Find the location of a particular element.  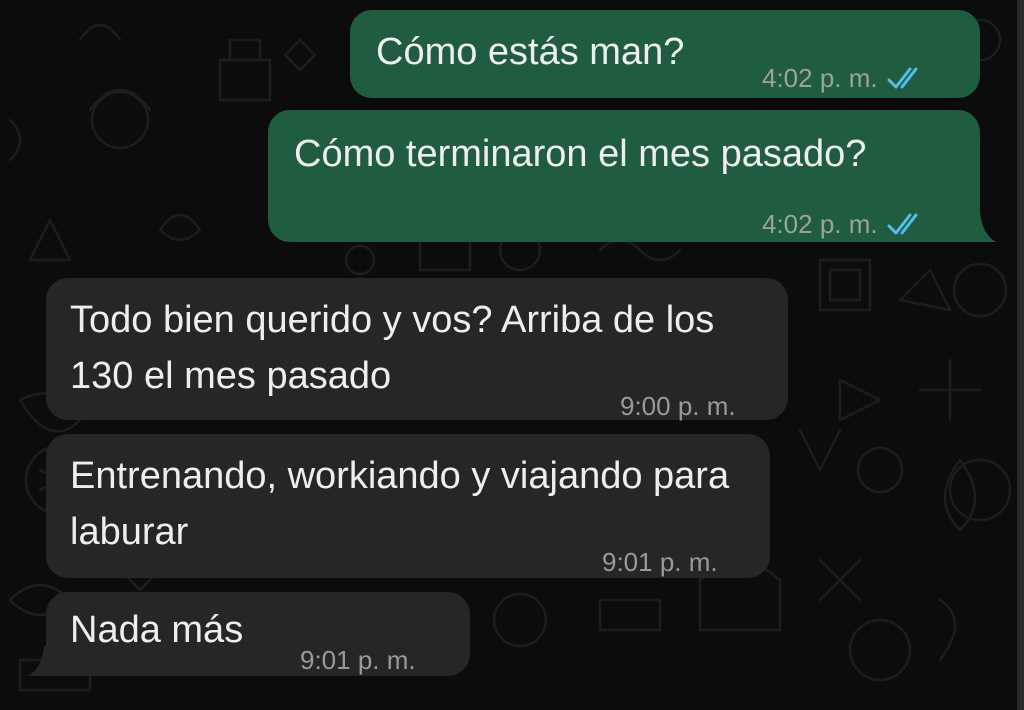

message-meta: 9:00 p. m. is located at coordinates (678, 406).